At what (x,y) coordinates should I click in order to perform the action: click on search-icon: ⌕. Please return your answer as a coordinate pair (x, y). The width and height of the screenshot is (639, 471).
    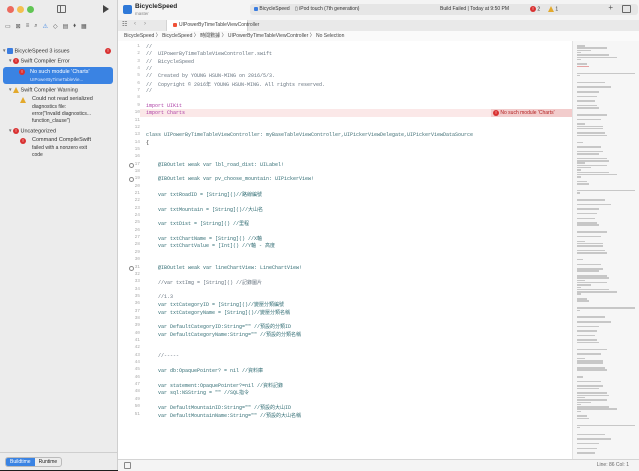
    Looking at the image, I should click on (35, 26).